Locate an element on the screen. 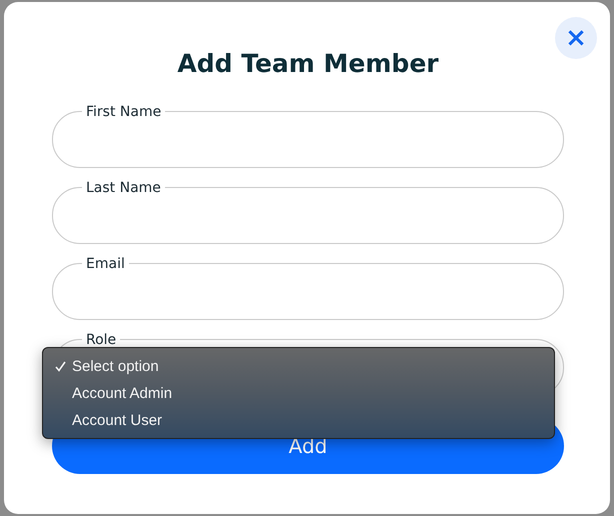 Image resolution: width=614 pixels, height=516 pixels. input-field: Last Name is located at coordinates (308, 212).